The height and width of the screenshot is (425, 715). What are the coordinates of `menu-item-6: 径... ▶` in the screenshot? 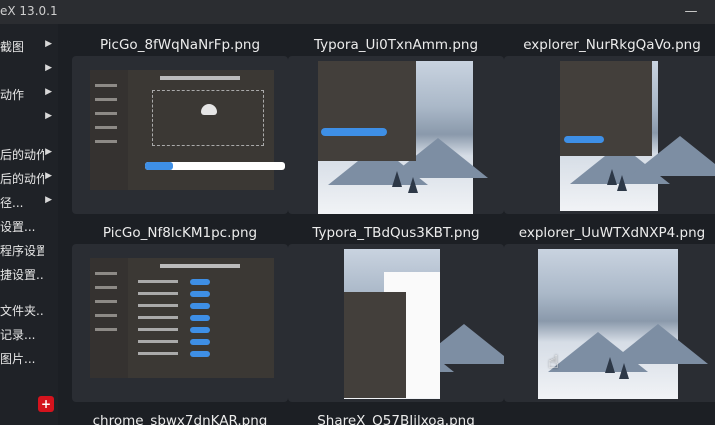 It's located at (29, 202).